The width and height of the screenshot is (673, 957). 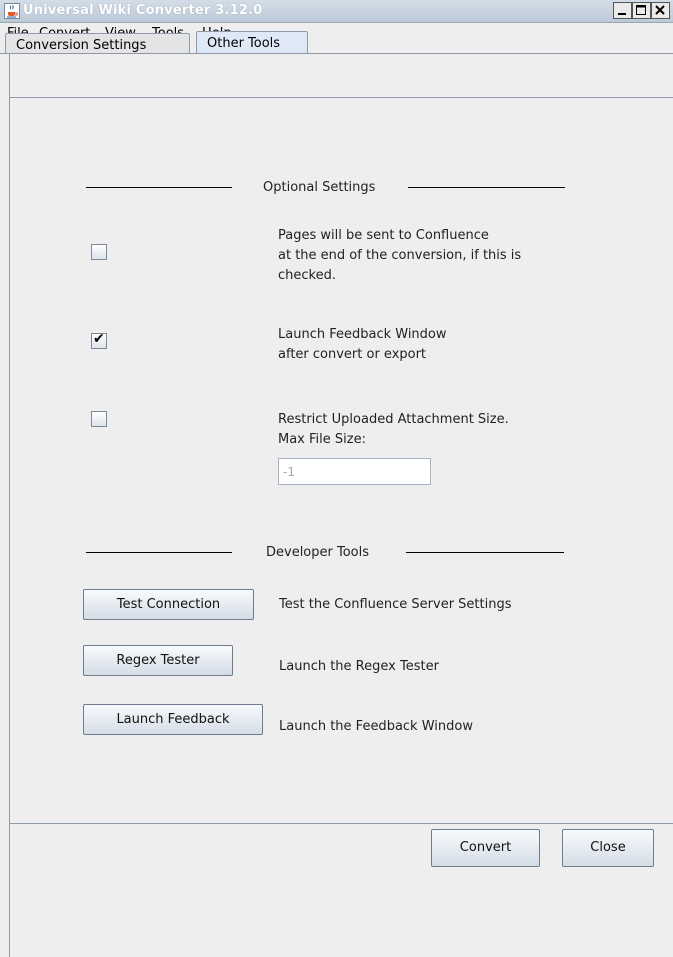 What do you see at coordinates (486, 187) in the screenshot?
I see `optional-settings-separator-right` at bounding box center [486, 187].